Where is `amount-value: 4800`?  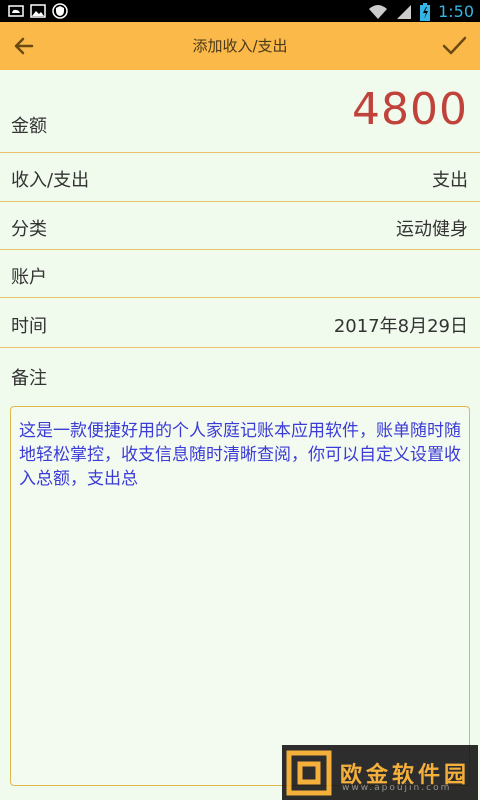 amount-value: 4800 is located at coordinates (410, 109).